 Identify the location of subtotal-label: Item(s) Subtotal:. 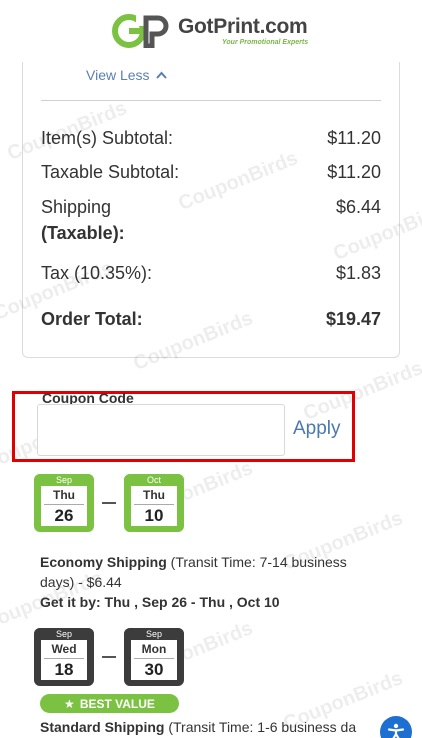
(107, 138).